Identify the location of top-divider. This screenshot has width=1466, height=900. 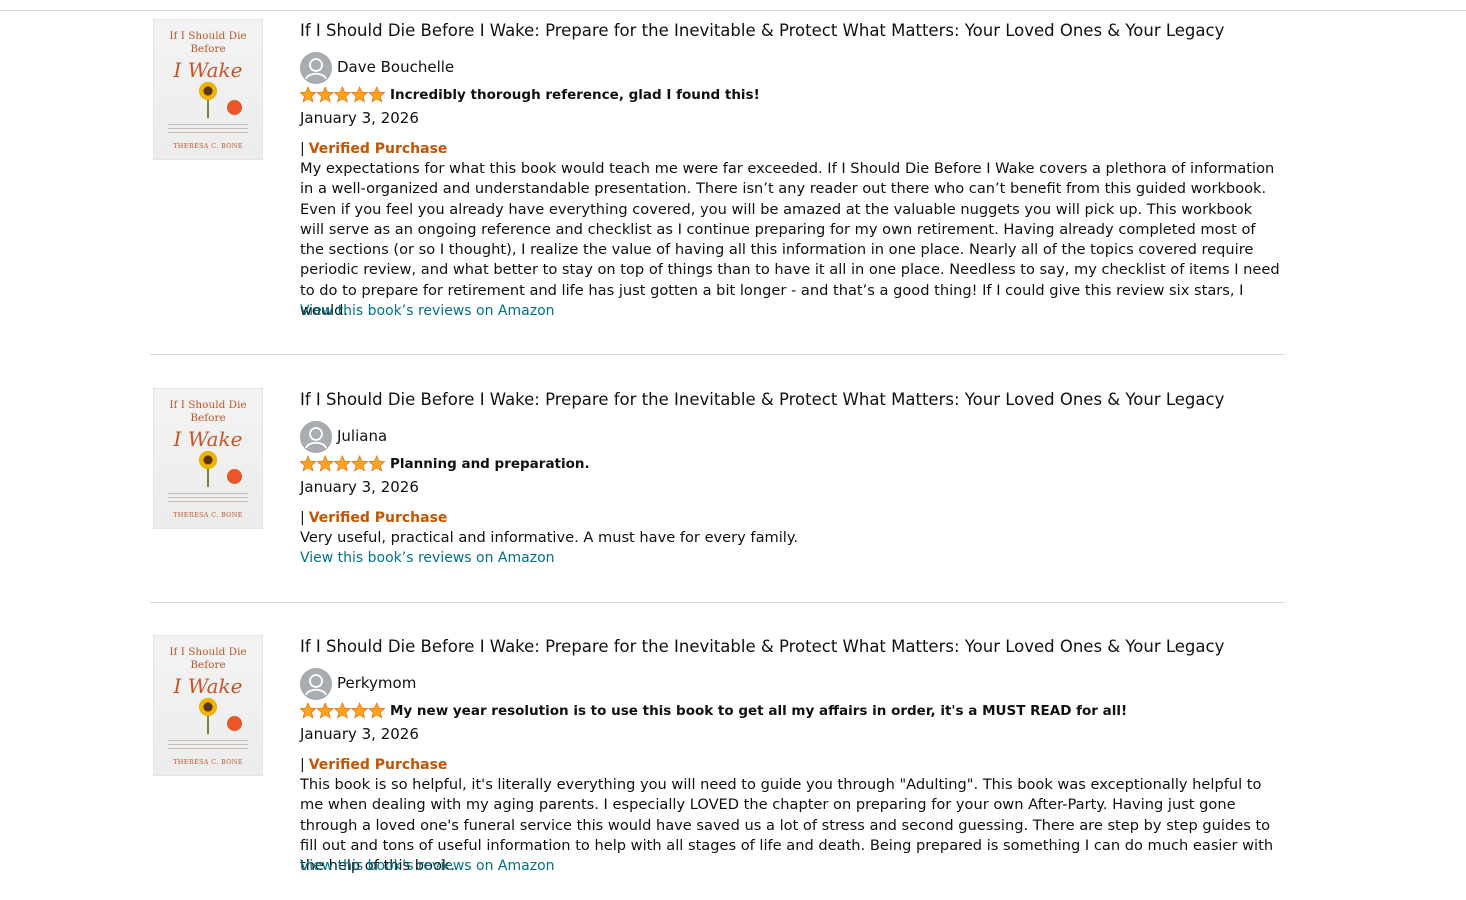
(733, 10).